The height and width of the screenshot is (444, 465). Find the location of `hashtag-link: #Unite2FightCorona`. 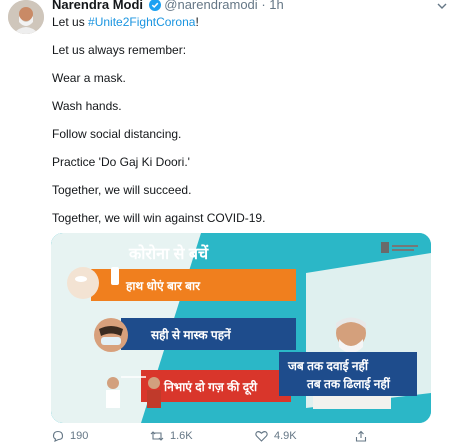

hashtag-link: #Unite2FightCorona is located at coordinates (141, 22).